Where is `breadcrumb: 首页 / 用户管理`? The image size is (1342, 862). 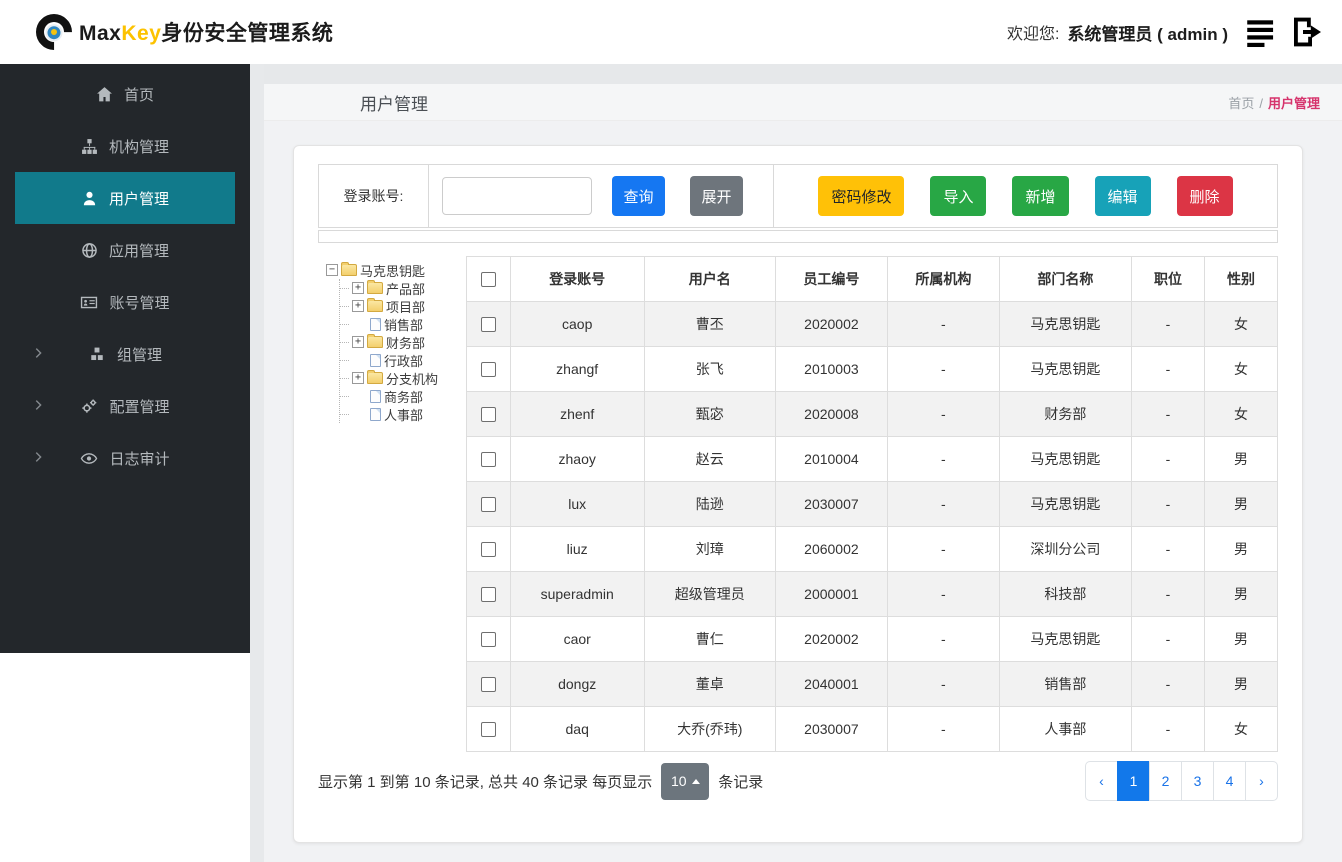 breadcrumb: 首页 / 用户管理 is located at coordinates (1274, 102).